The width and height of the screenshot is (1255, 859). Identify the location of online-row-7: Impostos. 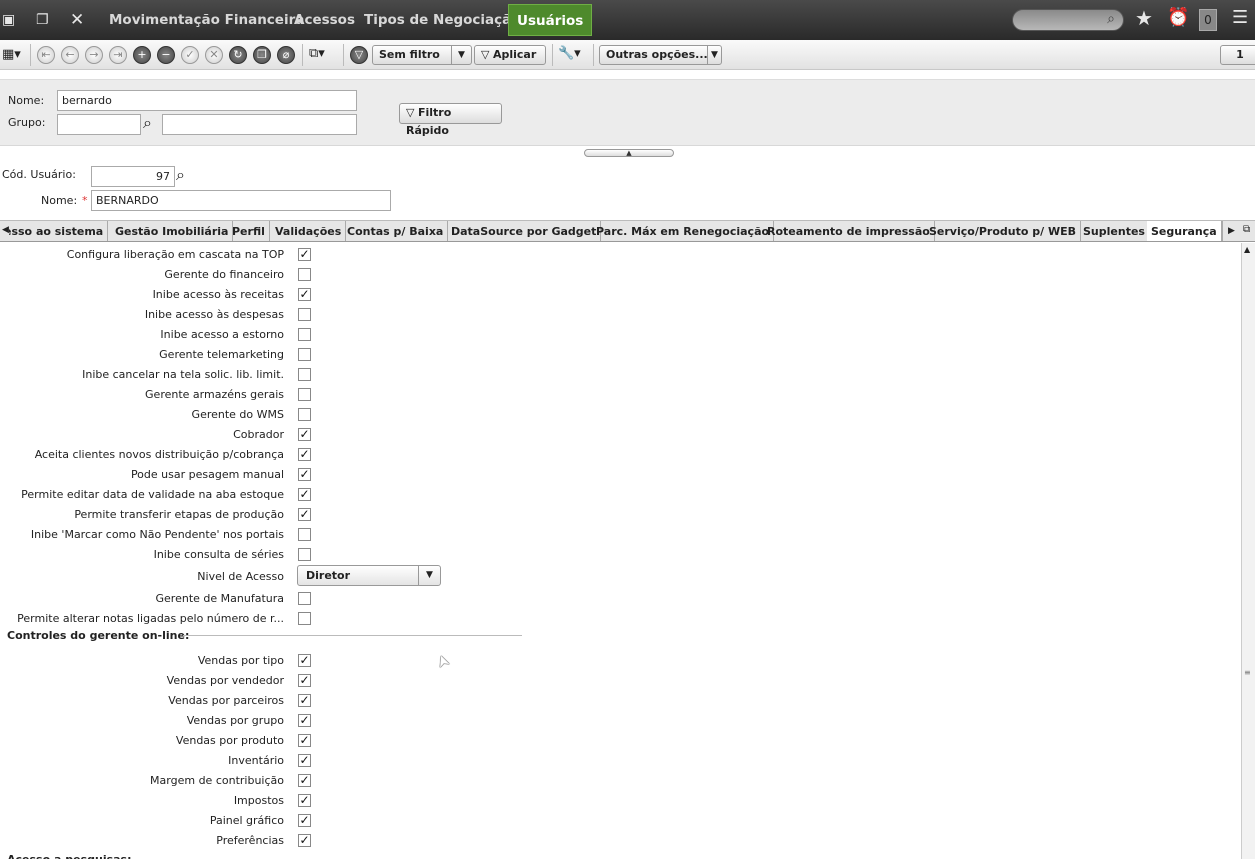
(150, 800).